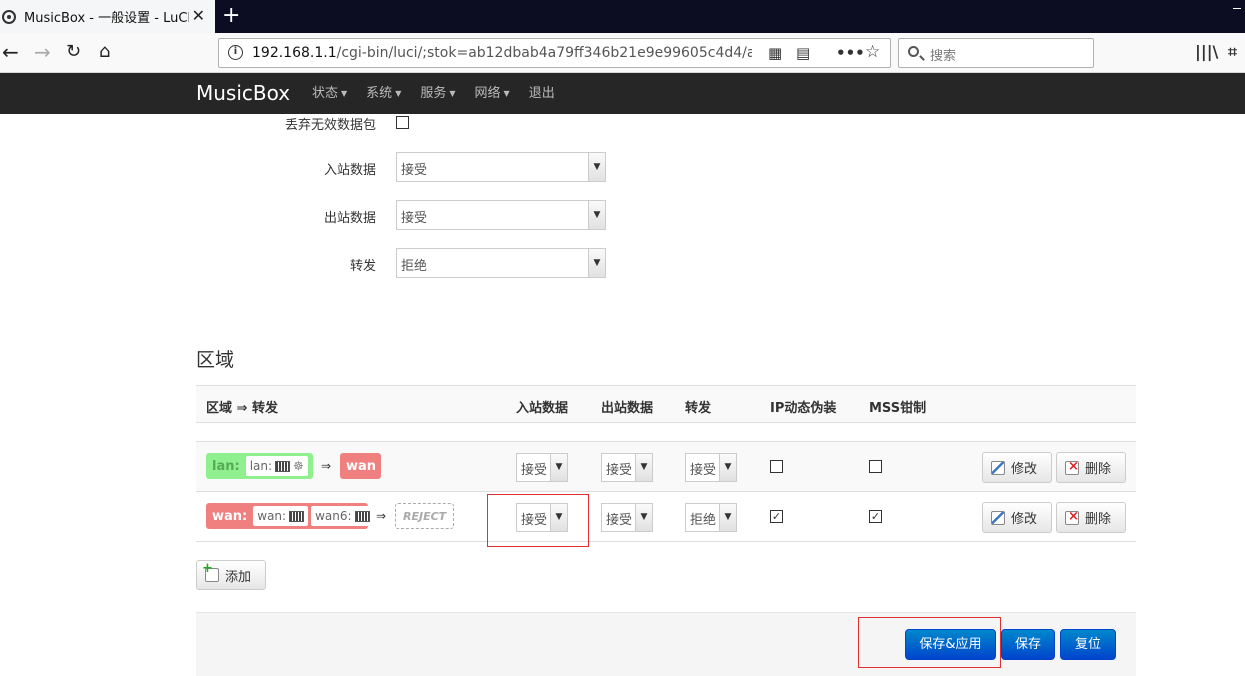 The width and height of the screenshot is (1245, 676). What do you see at coordinates (402, 122) in the screenshot?
I see `drop-invalid-checkbox` at bounding box center [402, 122].